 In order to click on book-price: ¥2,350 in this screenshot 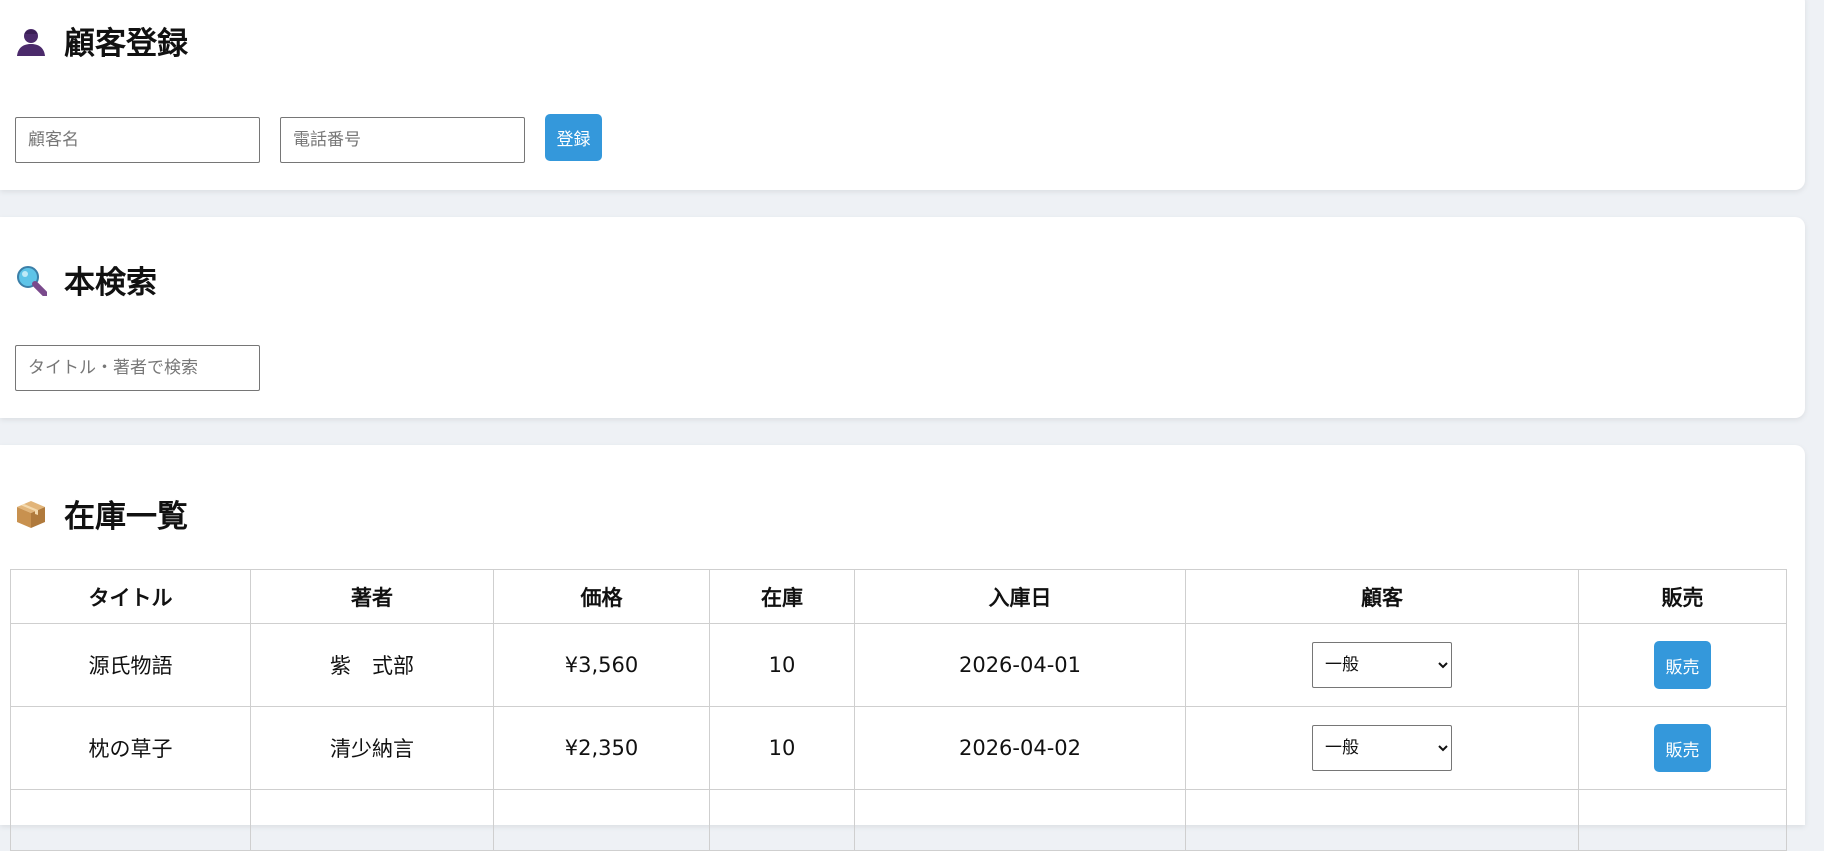, I will do `click(601, 748)`.